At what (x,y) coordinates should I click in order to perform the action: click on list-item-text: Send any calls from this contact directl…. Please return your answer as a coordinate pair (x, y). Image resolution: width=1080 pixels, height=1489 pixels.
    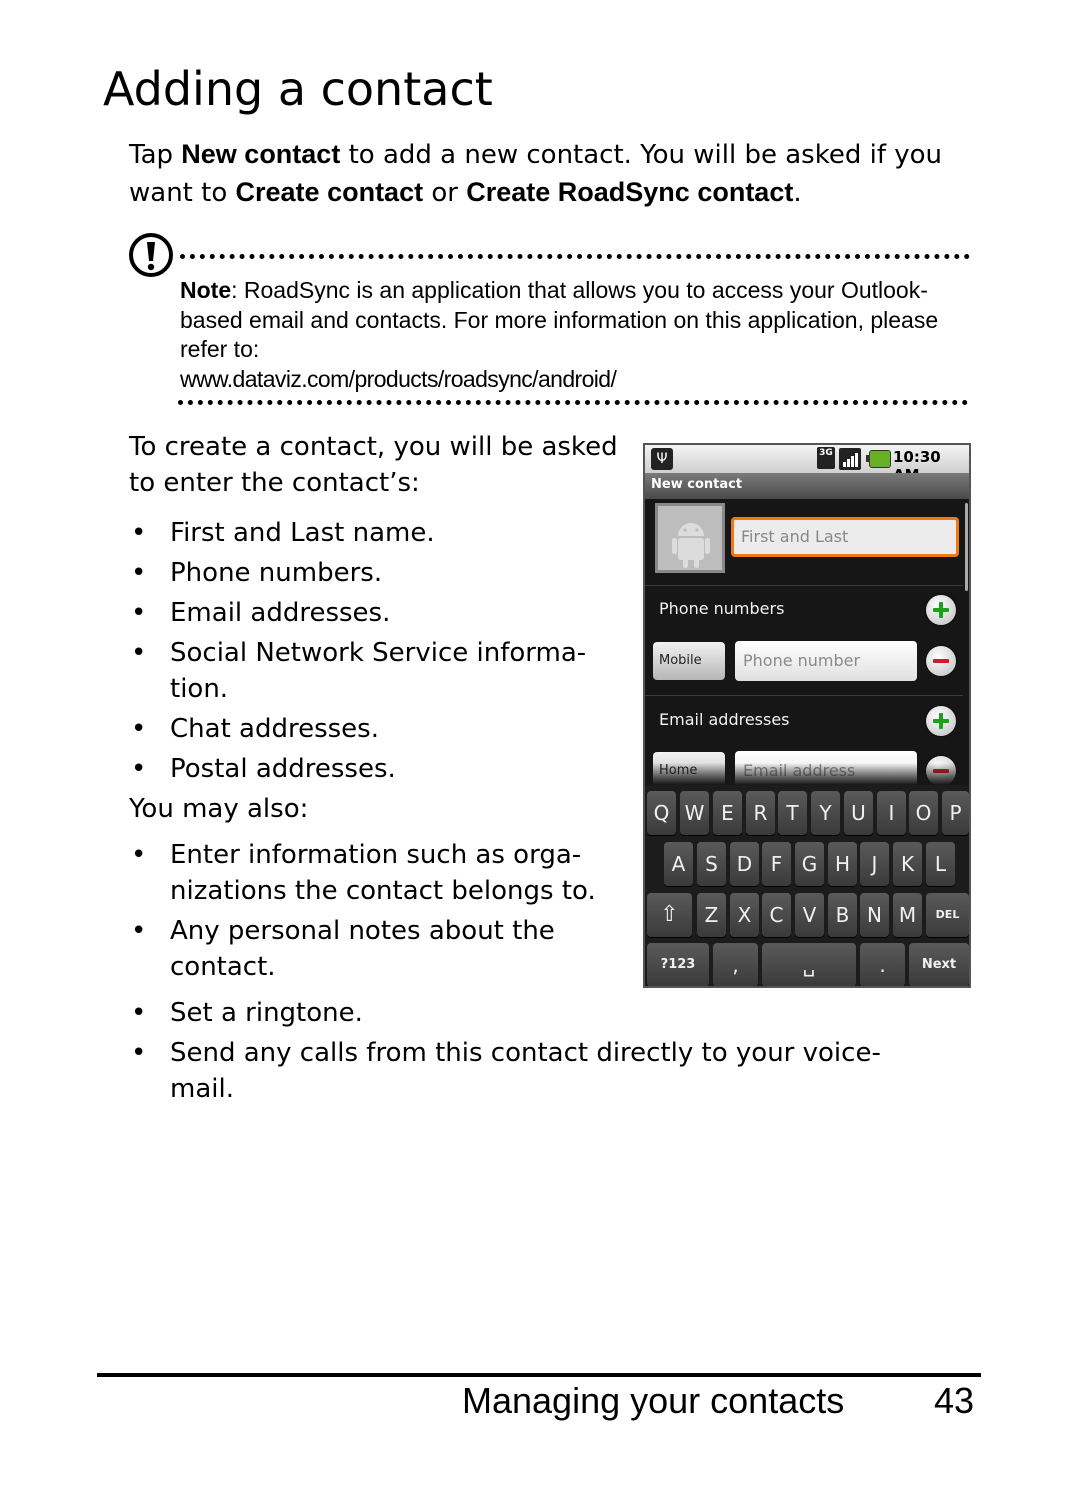
    Looking at the image, I should click on (525, 1071).